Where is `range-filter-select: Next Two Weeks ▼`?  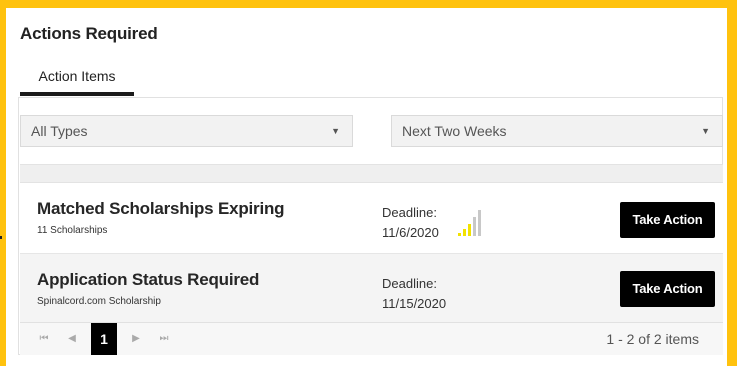
range-filter-select: Next Two Weeks ▼ is located at coordinates (557, 131).